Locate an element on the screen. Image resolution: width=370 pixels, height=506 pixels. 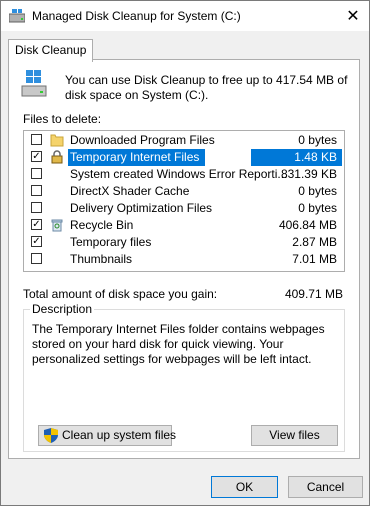
file-name: Temporary files is located at coordinates (111, 242).